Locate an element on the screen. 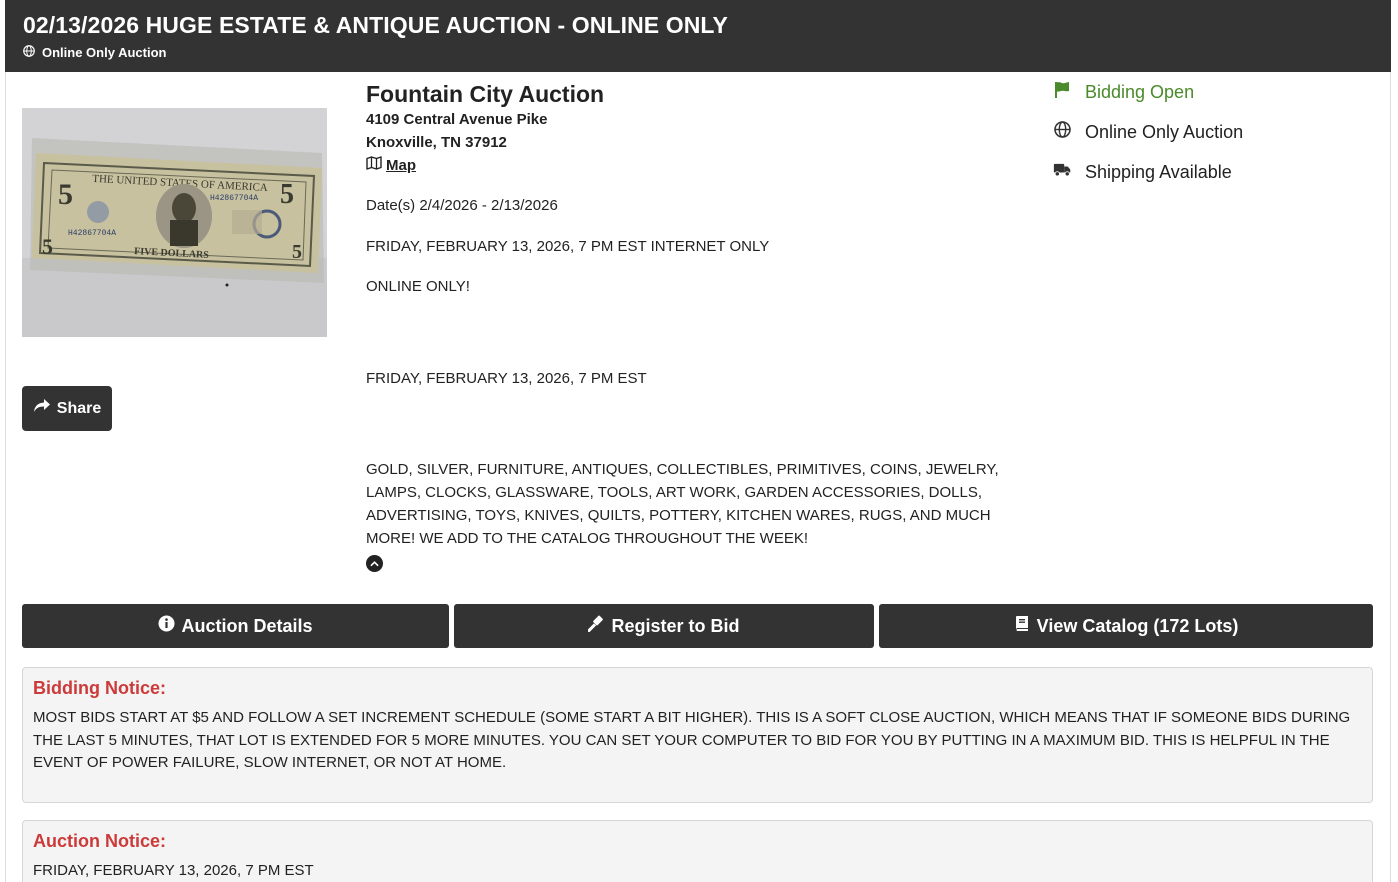 The width and height of the screenshot is (1398, 882). status-bidding-text: Bidding Open is located at coordinates (1140, 91).